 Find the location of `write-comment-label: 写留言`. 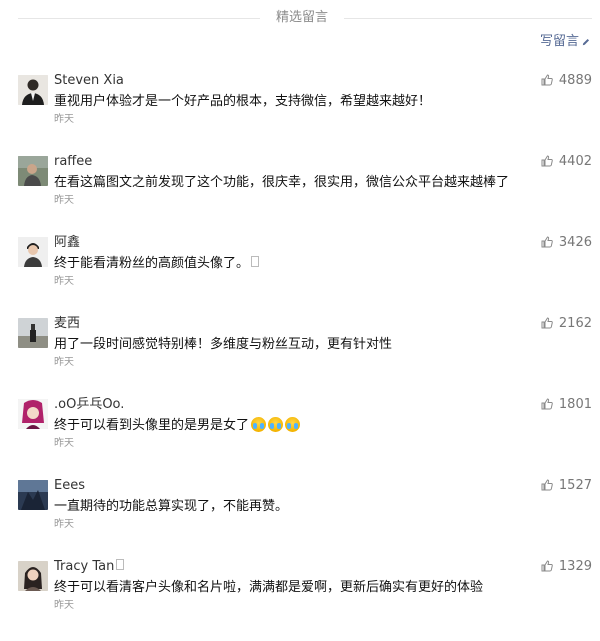

write-comment-label: 写留言 is located at coordinates (559, 41).